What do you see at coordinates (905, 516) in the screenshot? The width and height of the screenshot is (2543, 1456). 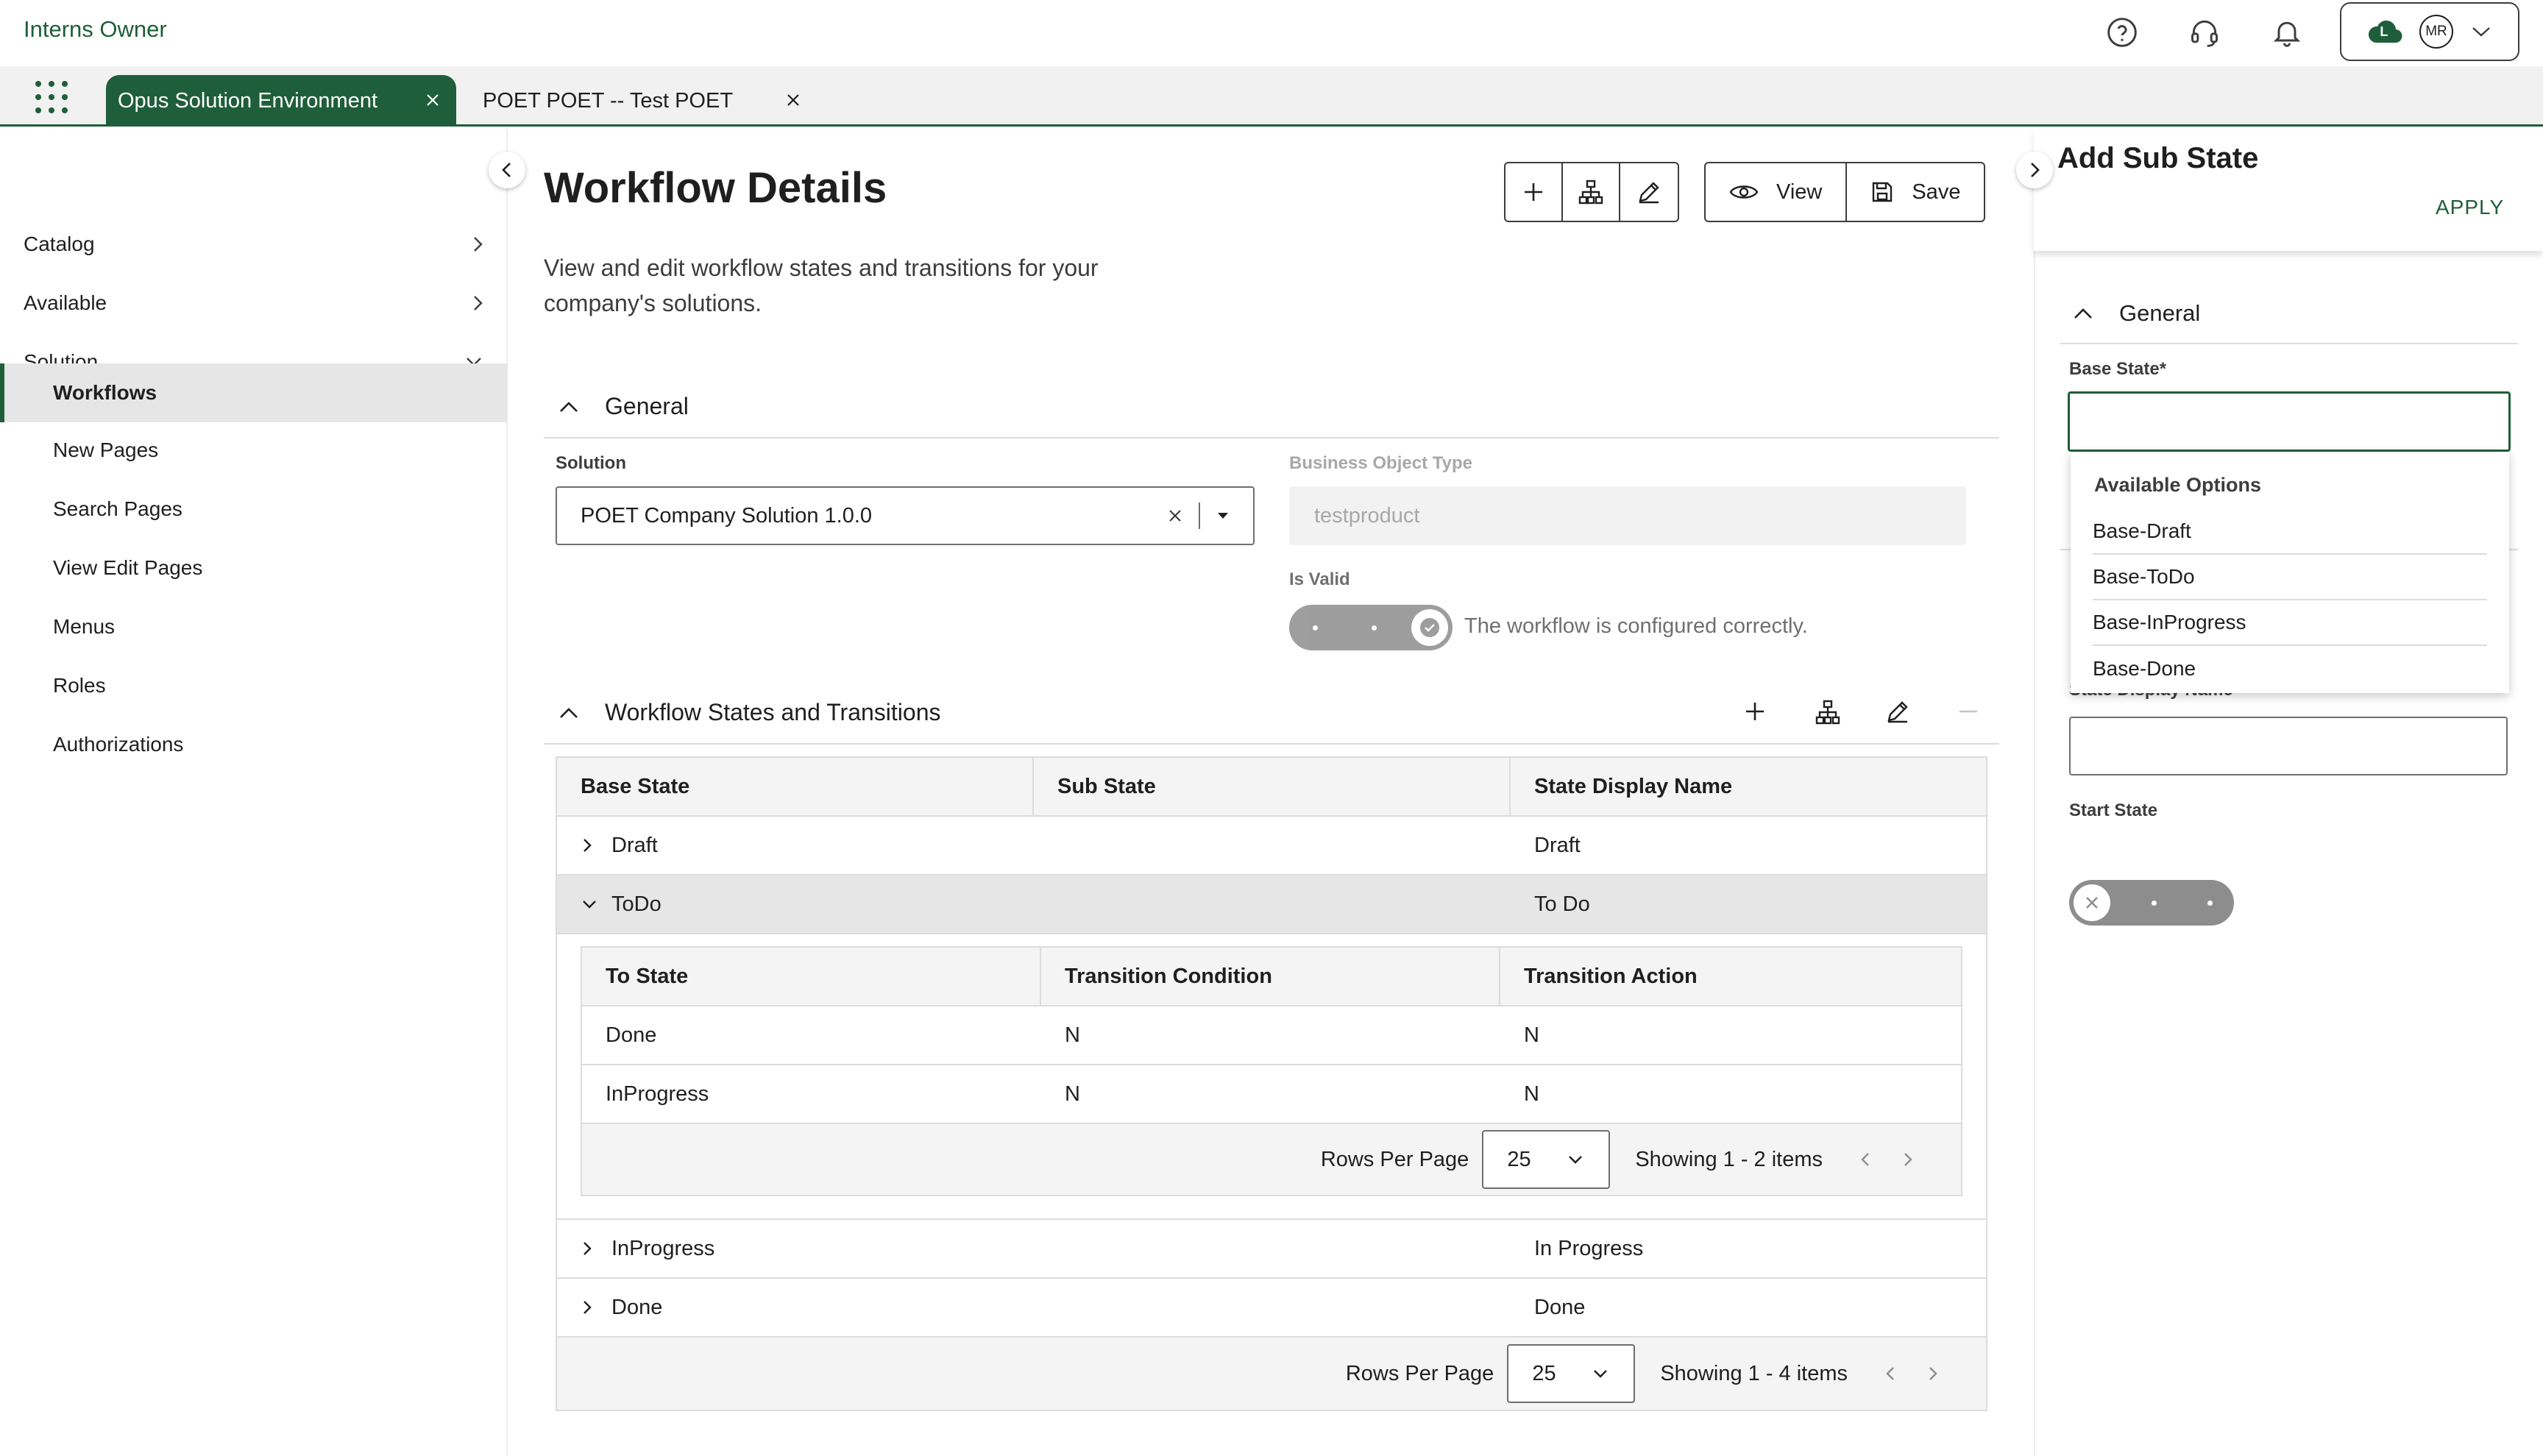 I see `solution-select: POET Company Solution 1.0.0` at bounding box center [905, 516].